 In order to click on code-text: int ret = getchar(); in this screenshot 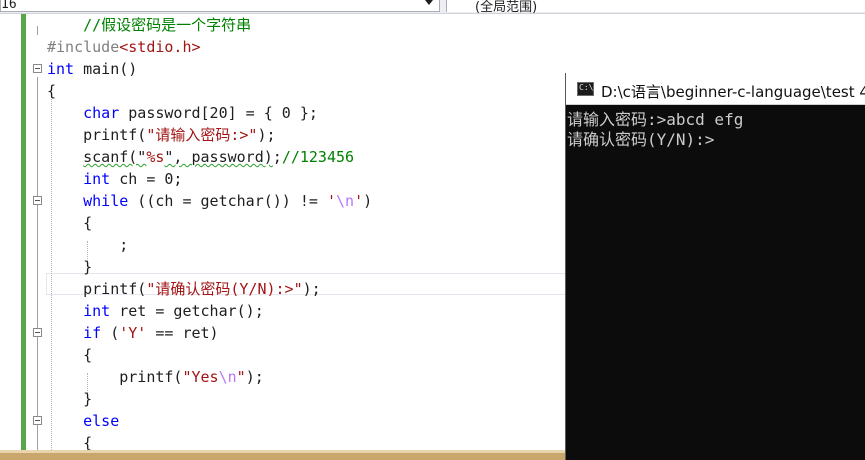, I will do `click(155, 311)`.